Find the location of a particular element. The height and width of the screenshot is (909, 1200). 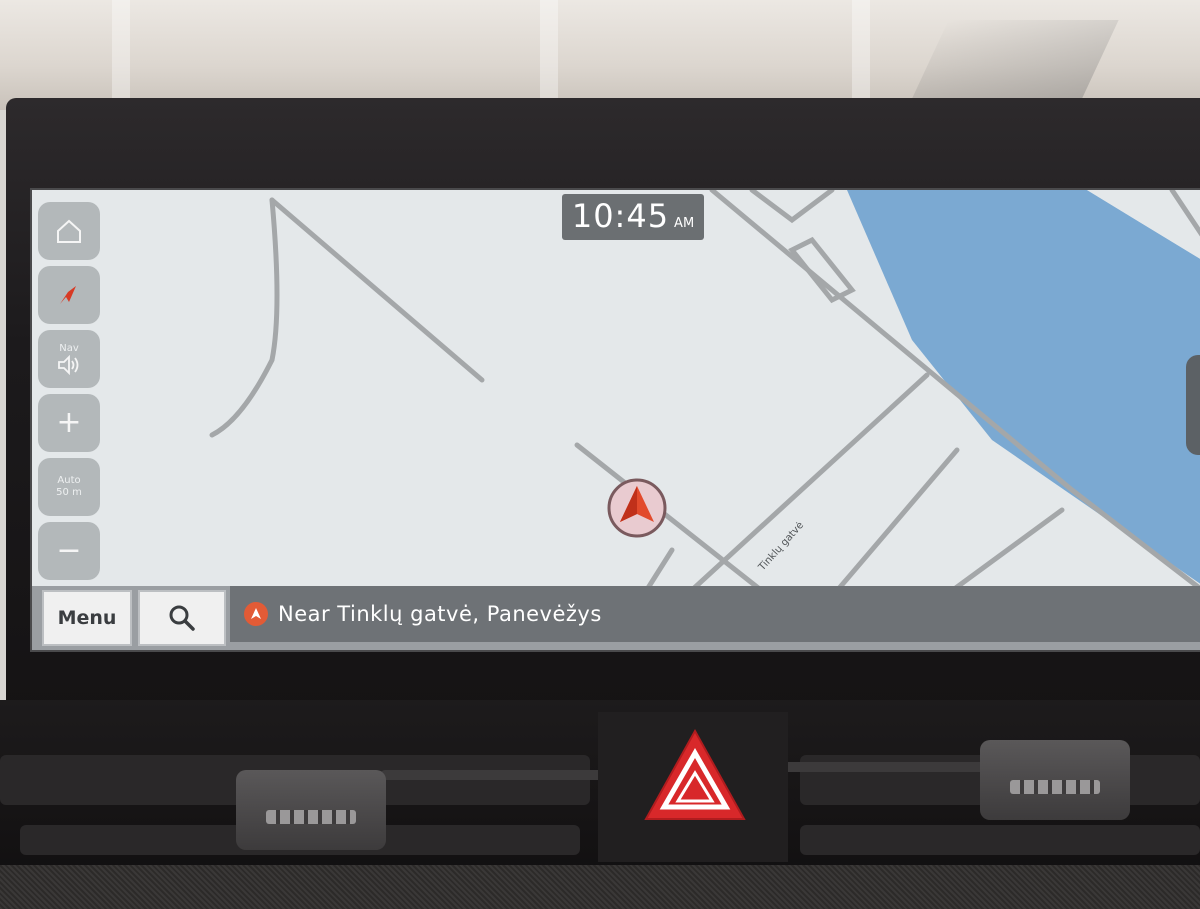

compass-button is located at coordinates (69, 295).